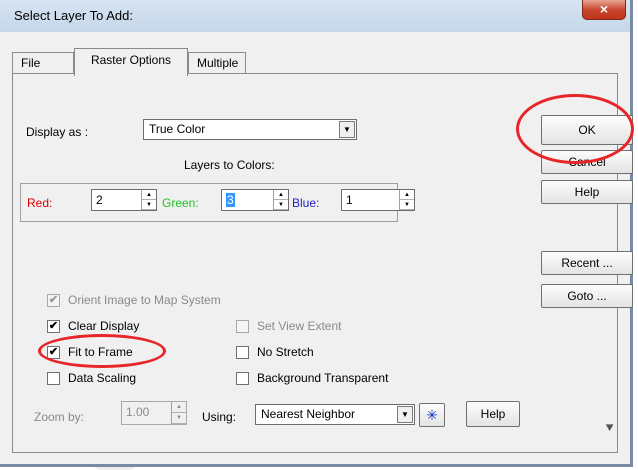 The width and height of the screenshot is (638, 470). I want to click on asterisk-icon: ✳, so click(432, 415).